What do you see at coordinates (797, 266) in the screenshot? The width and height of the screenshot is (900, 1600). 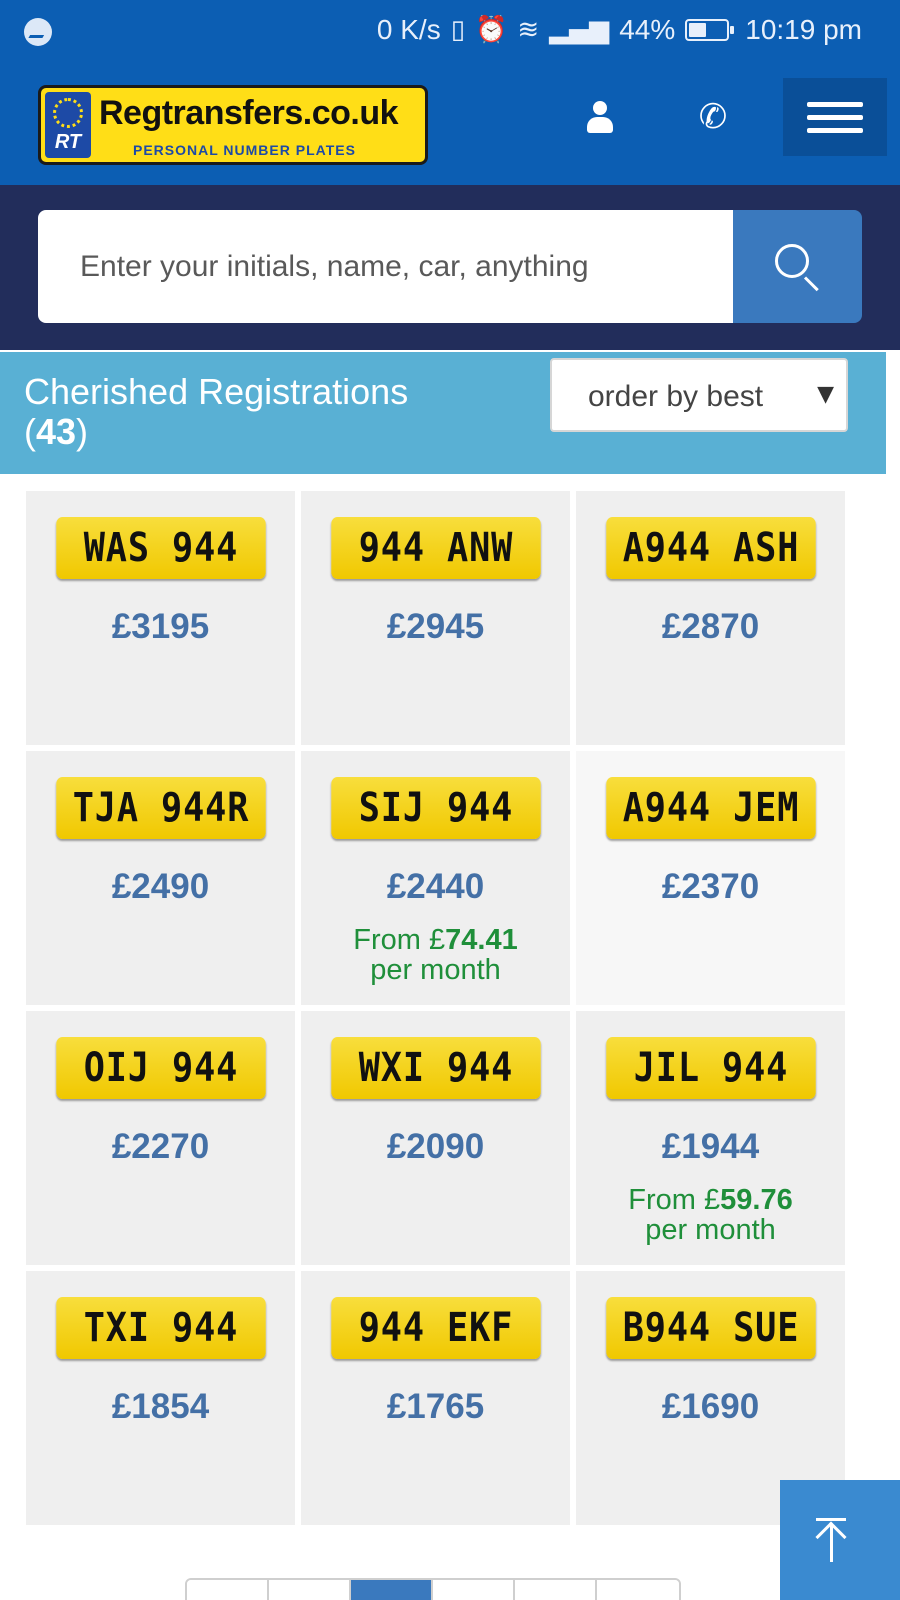 I see `search-button` at bounding box center [797, 266].